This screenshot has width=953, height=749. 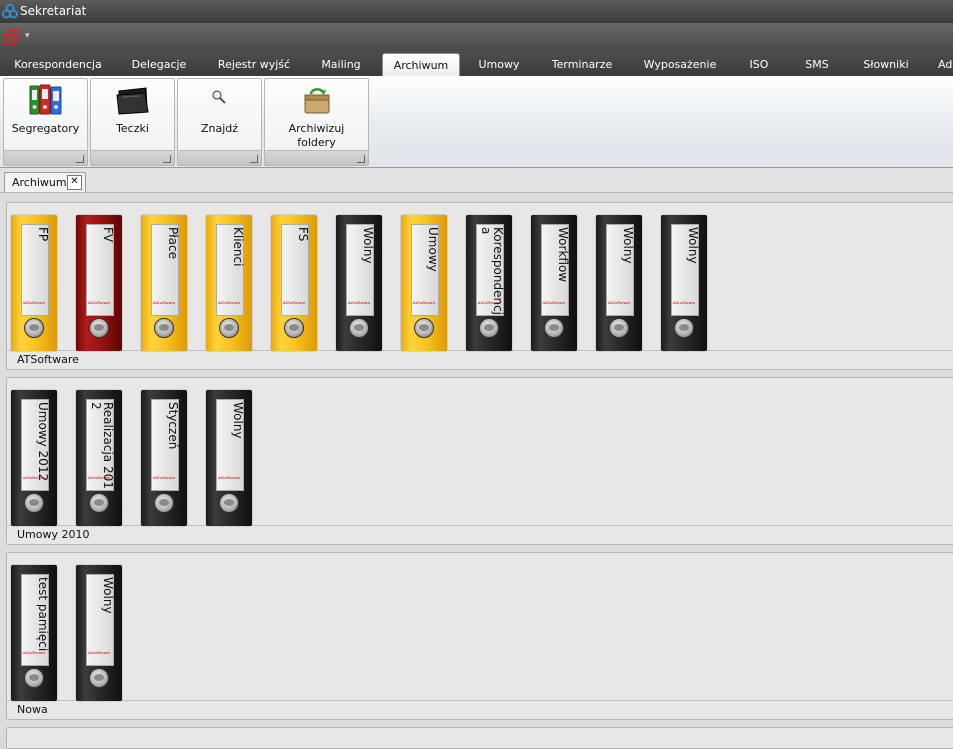 I want to click on tab-archiwum: Archiwum, so click(x=421, y=65).